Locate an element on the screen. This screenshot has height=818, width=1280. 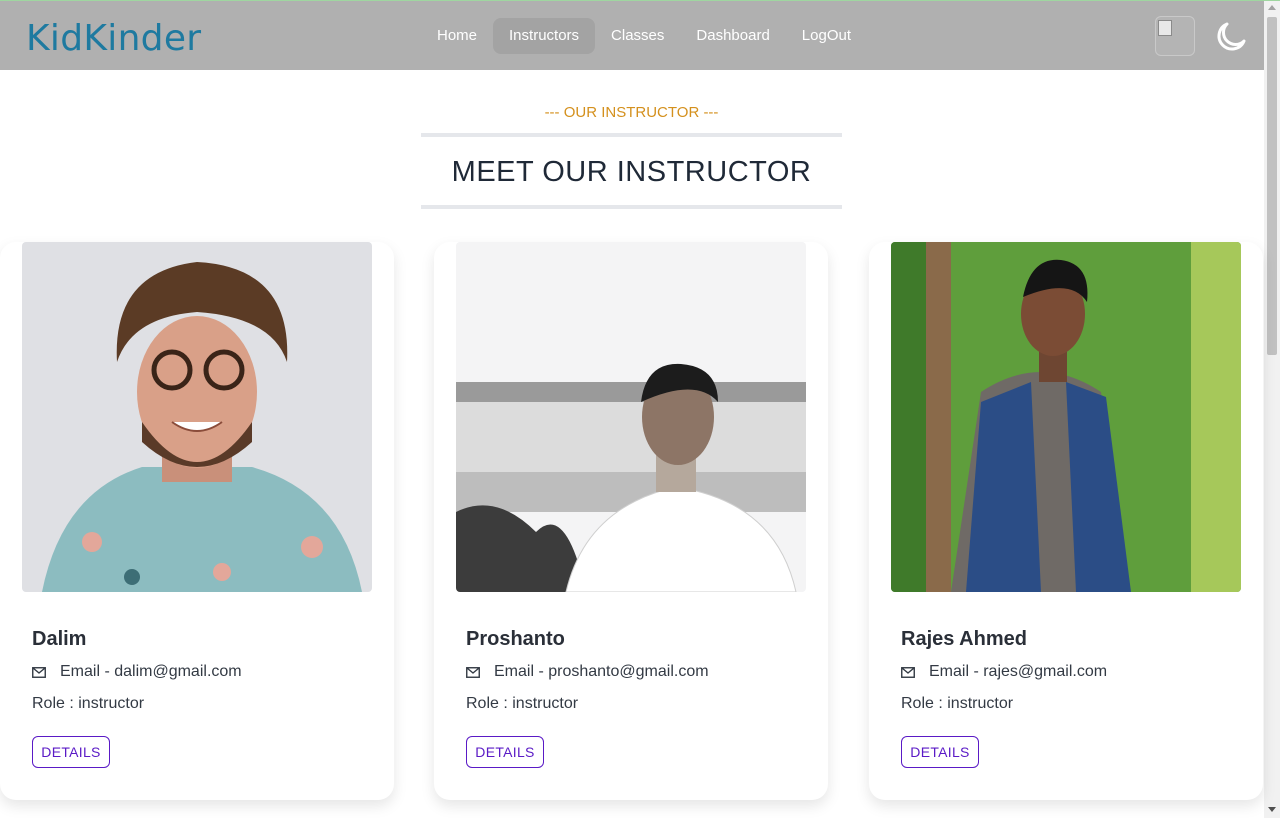
instructor-email: Email - rajes@gmail.com is located at coordinates (1004, 672).